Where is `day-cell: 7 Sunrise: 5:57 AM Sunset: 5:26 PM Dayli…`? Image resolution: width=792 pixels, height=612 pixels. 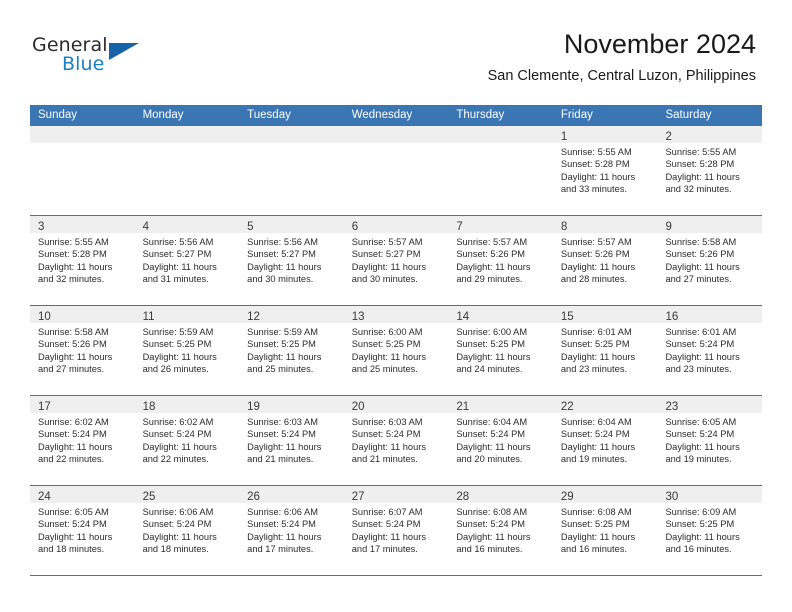
day-cell: 7 Sunrise: 5:57 AM Sunset: 5:26 PM Dayli… is located at coordinates (500, 260).